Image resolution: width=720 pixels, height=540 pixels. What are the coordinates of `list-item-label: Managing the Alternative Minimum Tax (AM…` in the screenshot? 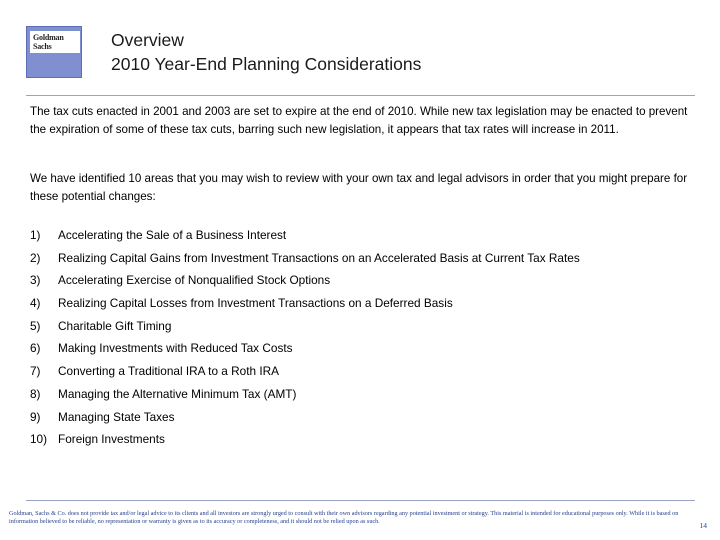 It's located at (177, 393).